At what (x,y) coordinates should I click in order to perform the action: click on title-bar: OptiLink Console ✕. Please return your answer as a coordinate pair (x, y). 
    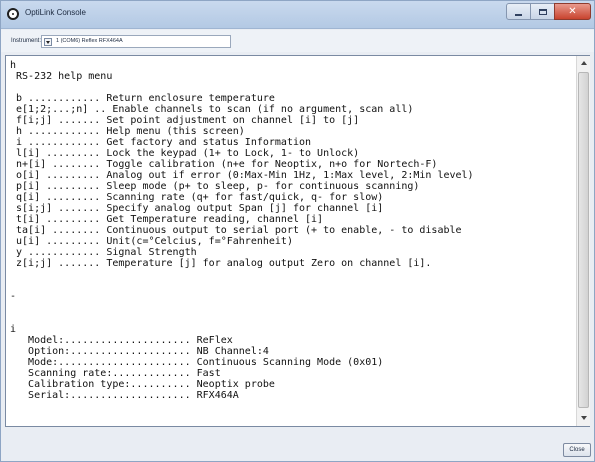
    Looking at the image, I should click on (297, 15).